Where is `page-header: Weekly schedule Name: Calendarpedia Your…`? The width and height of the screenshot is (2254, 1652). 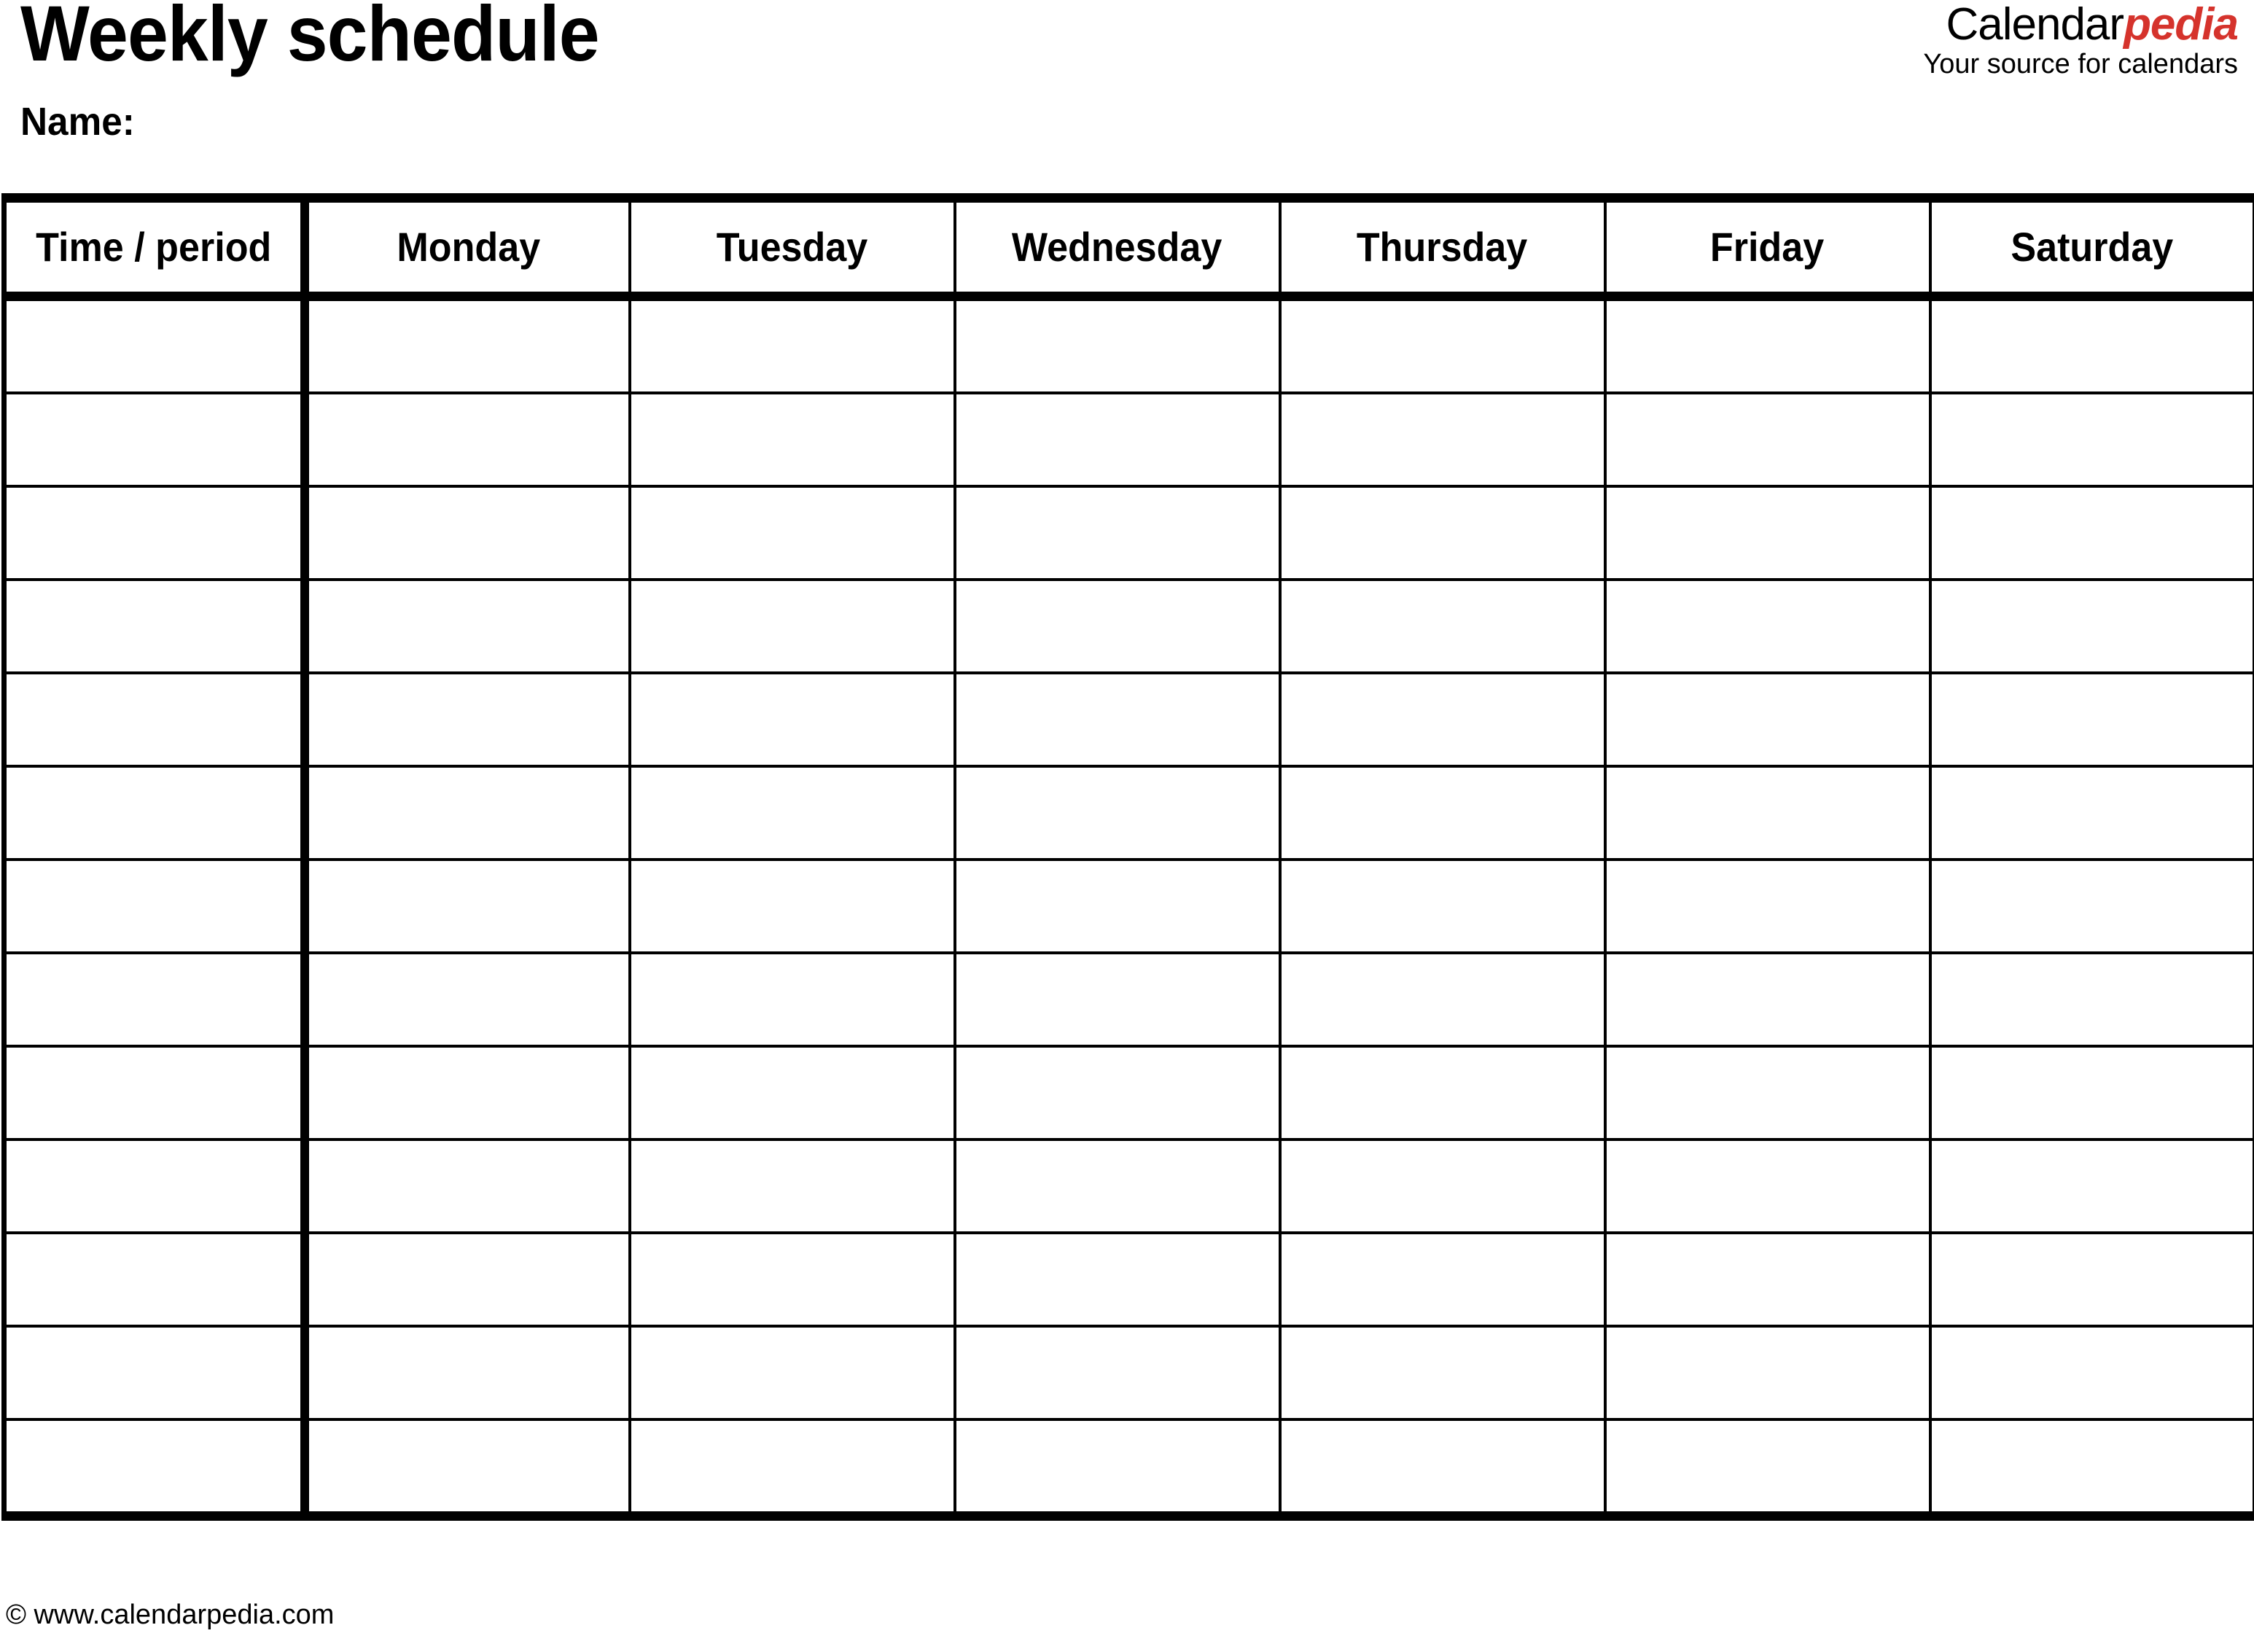
page-header: Weekly schedule Name: Calendarpedia Your… is located at coordinates (1127, 96).